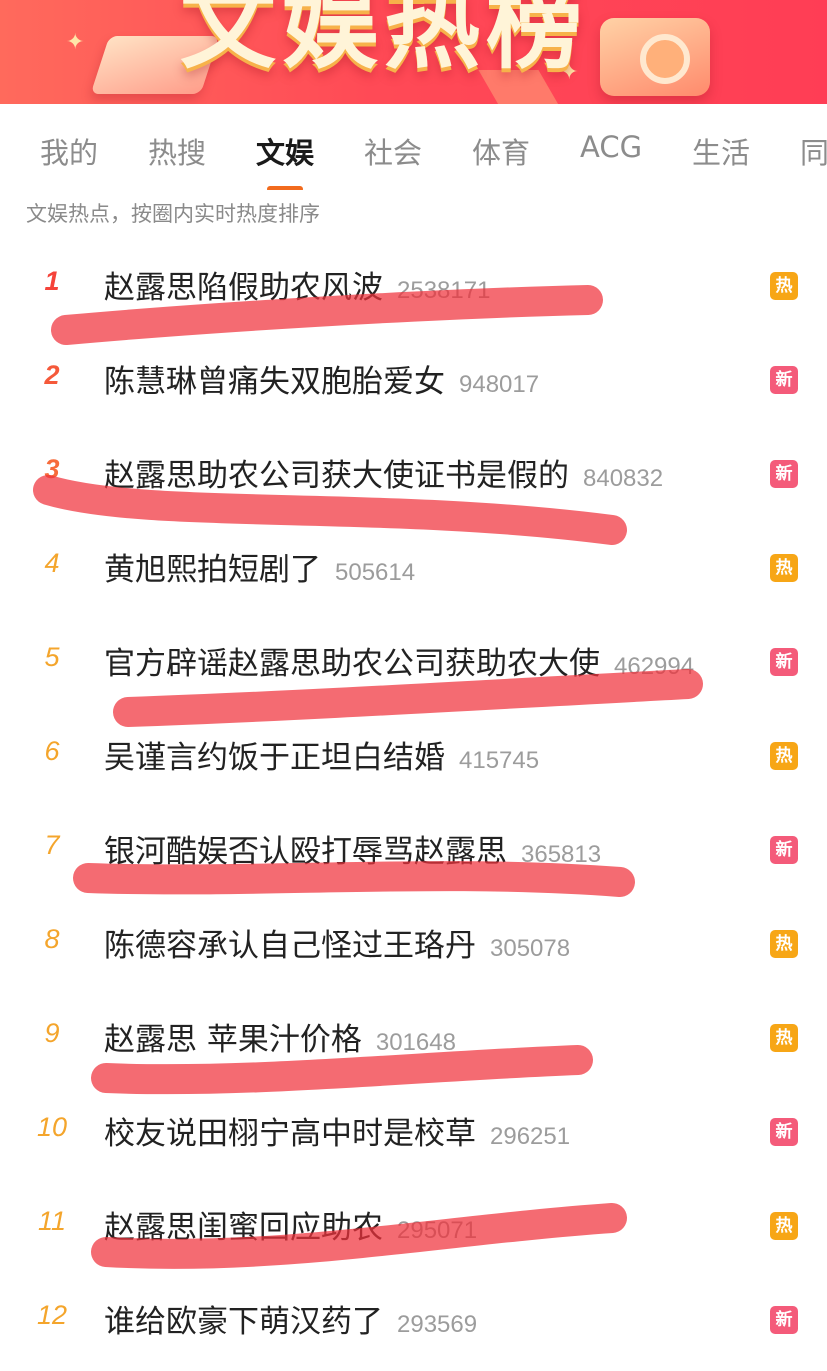 The height and width of the screenshot is (1371, 827). I want to click on heat-count: 301648, so click(415, 1042).